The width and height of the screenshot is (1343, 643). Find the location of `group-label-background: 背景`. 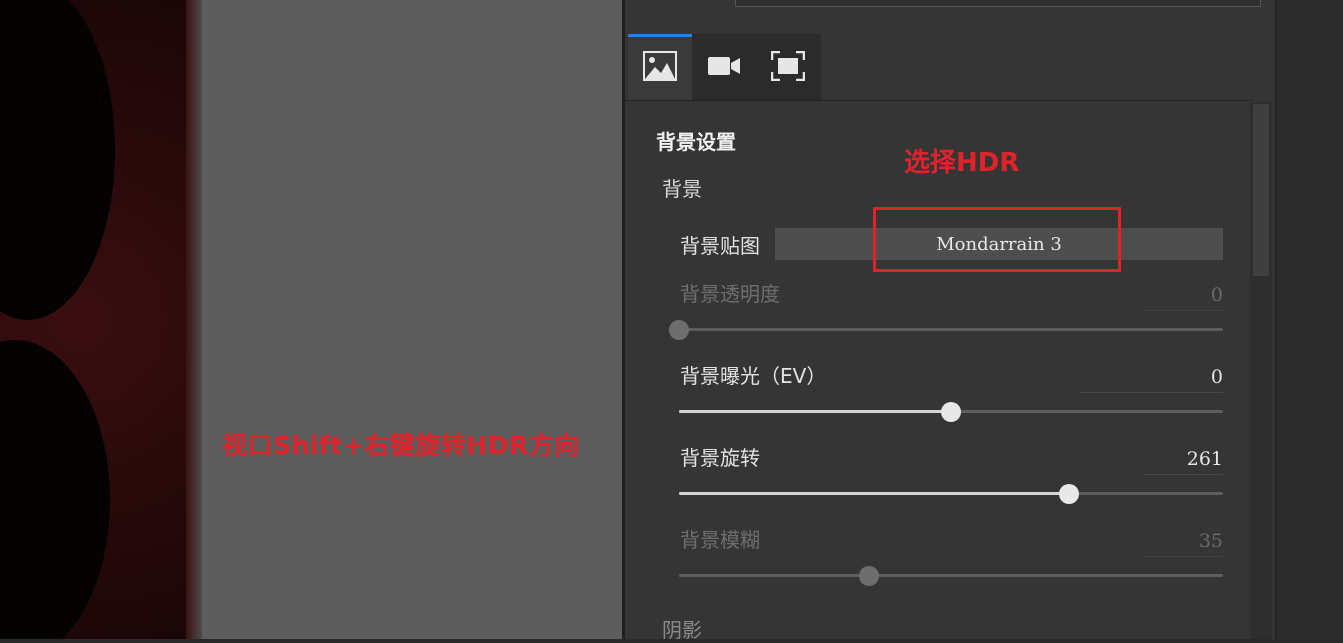

group-label-background: 背景 is located at coordinates (682, 187).